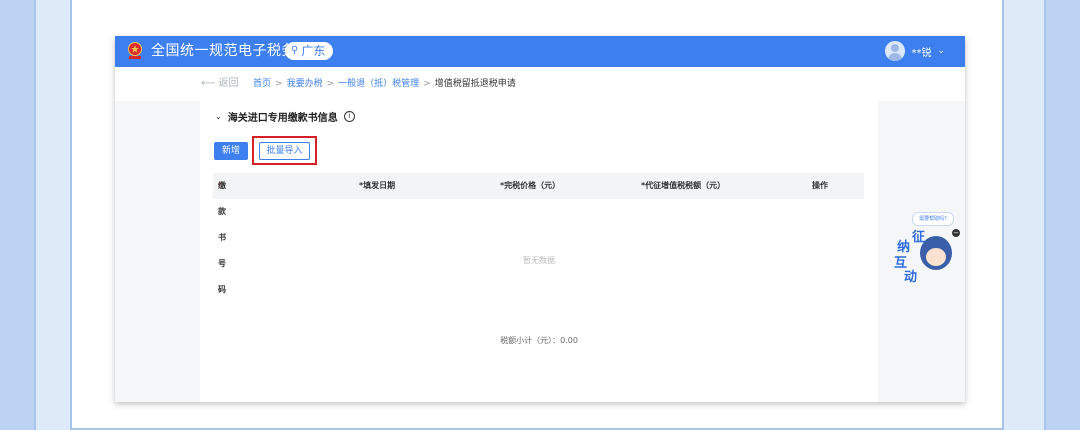  What do you see at coordinates (284, 151) in the screenshot?
I see `batch-import-button: 批量导入` at bounding box center [284, 151].